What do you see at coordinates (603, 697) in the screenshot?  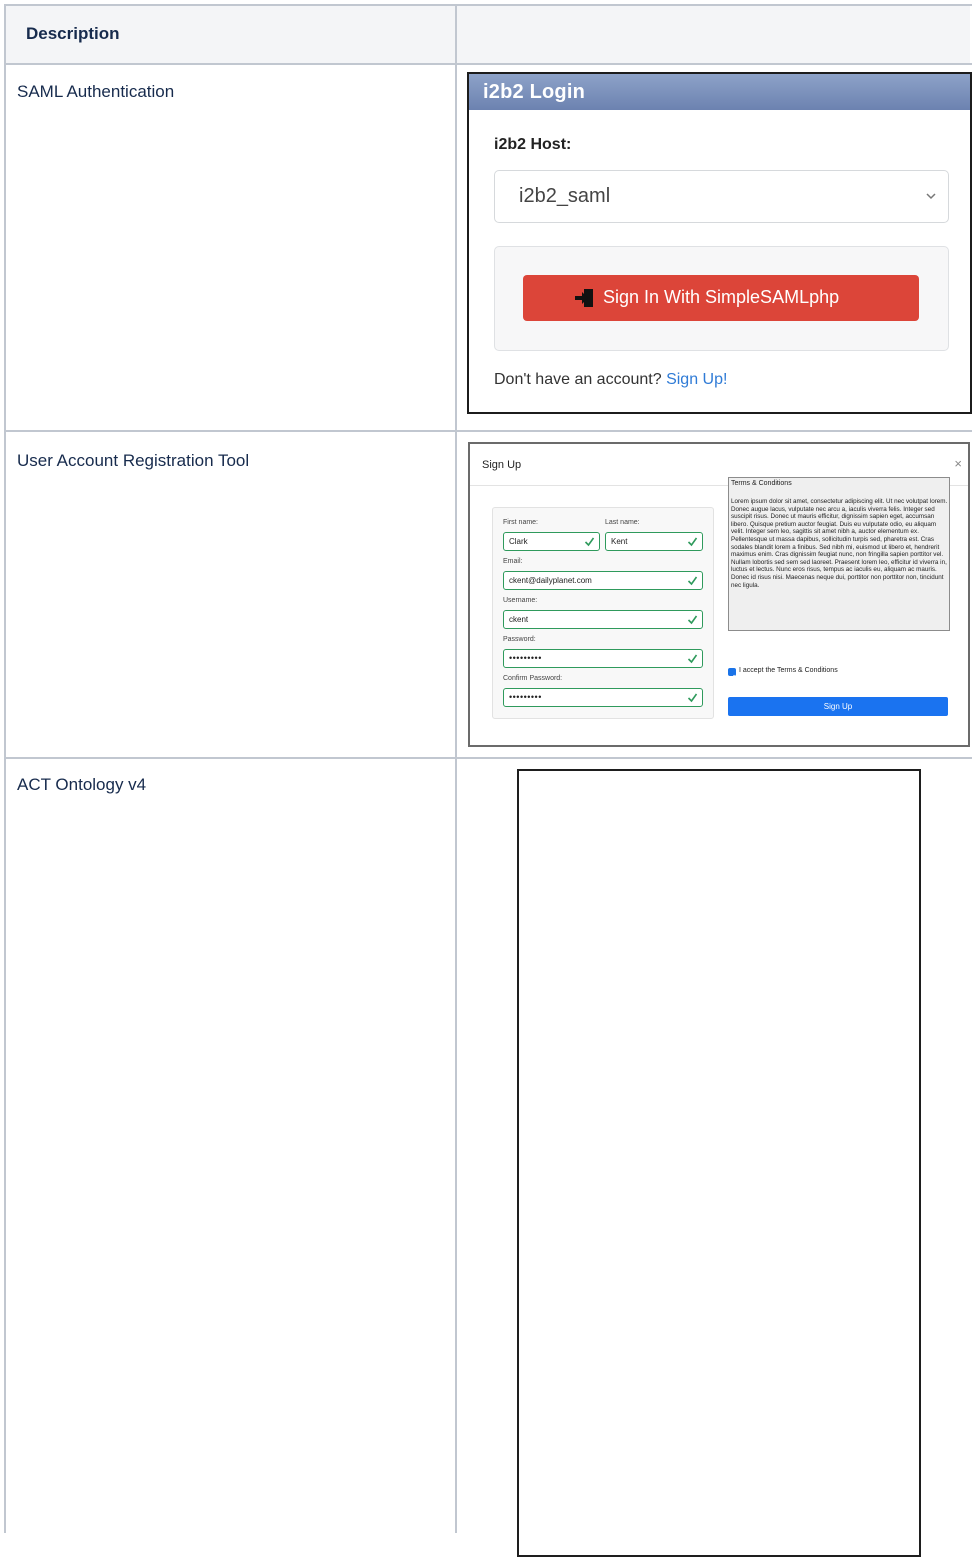 I see `confirm-password-field: •••••••••` at bounding box center [603, 697].